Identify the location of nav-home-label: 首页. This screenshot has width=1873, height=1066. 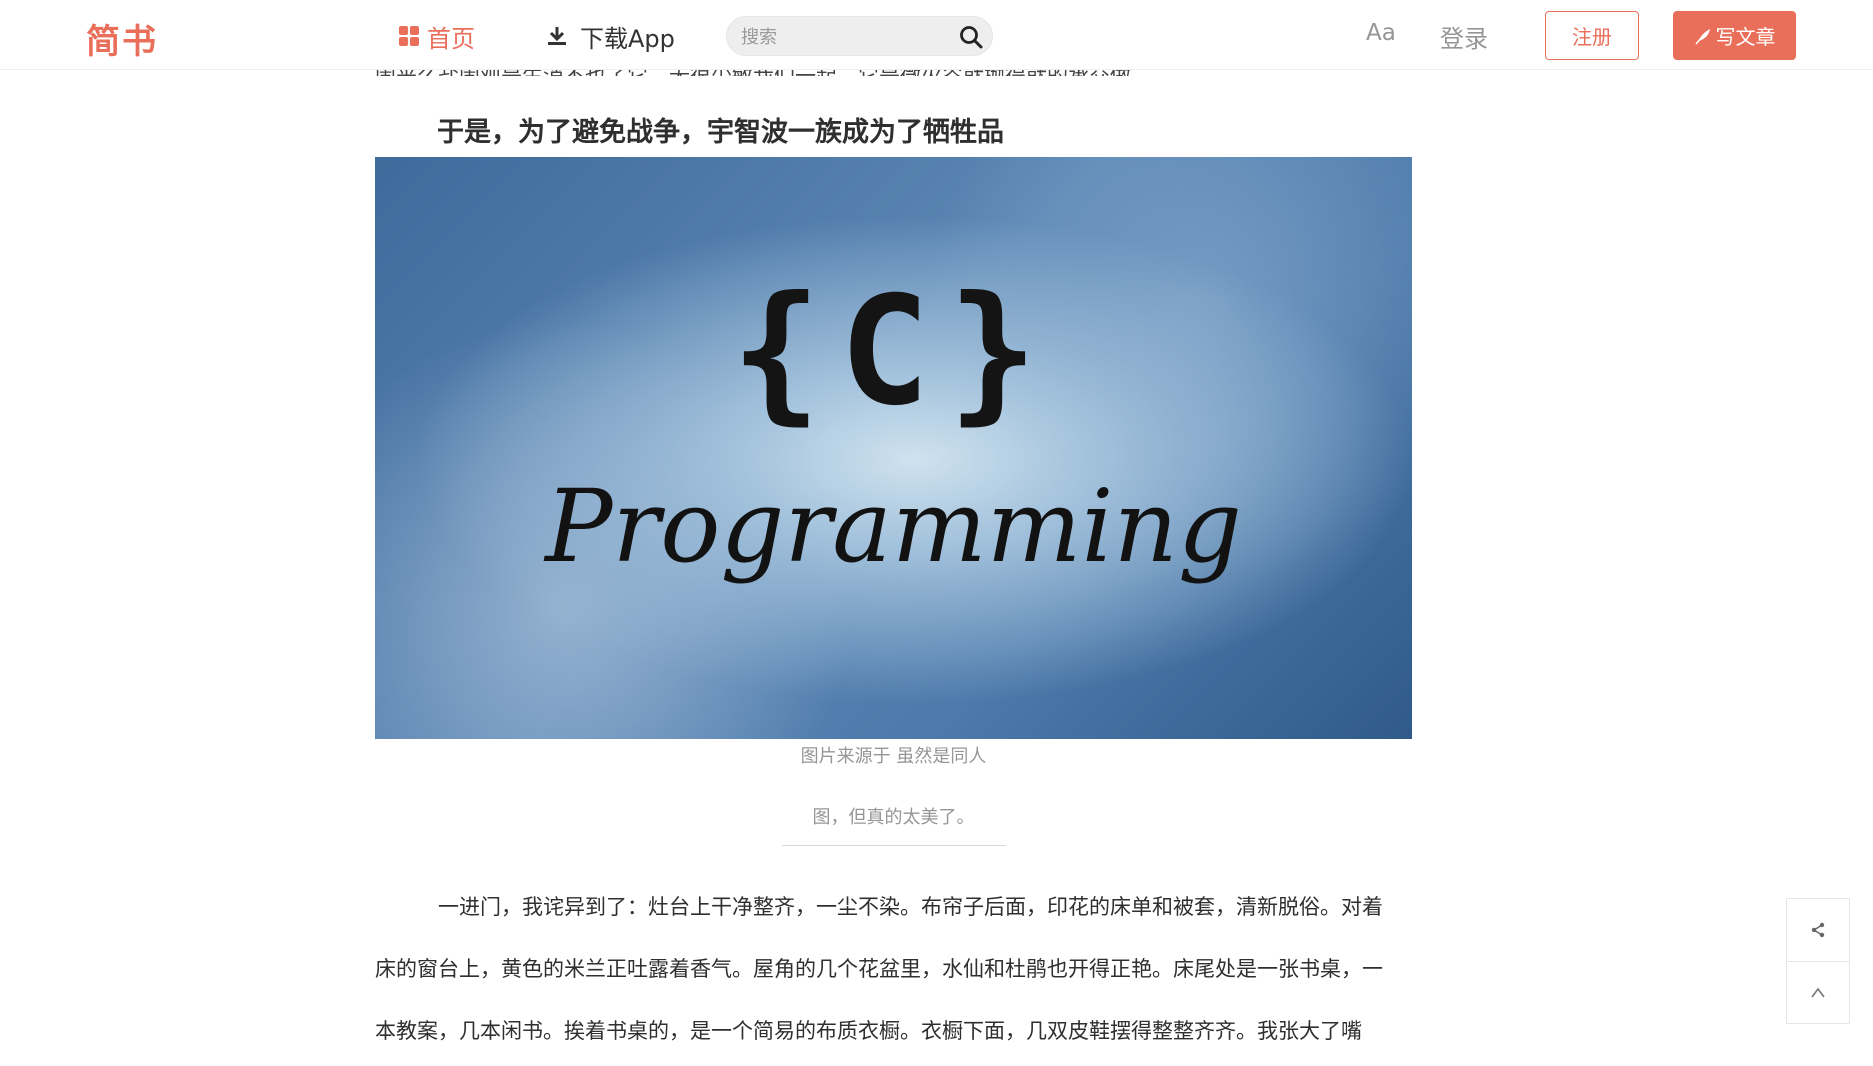
(451, 38).